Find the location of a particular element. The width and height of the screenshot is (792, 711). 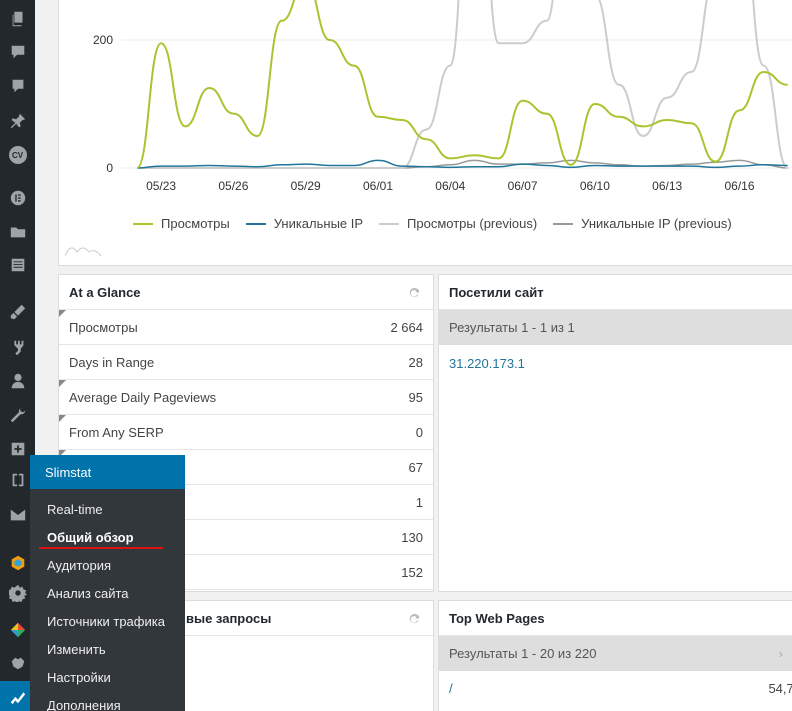

glance-value: 67 is located at coordinates (415, 467).